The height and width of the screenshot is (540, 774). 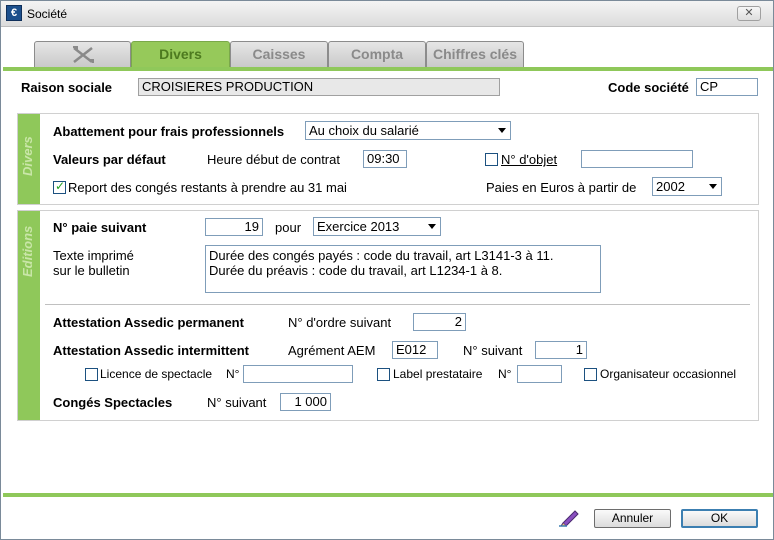 I want to click on abattement-value: Au choix du salarié, so click(x=364, y=130).